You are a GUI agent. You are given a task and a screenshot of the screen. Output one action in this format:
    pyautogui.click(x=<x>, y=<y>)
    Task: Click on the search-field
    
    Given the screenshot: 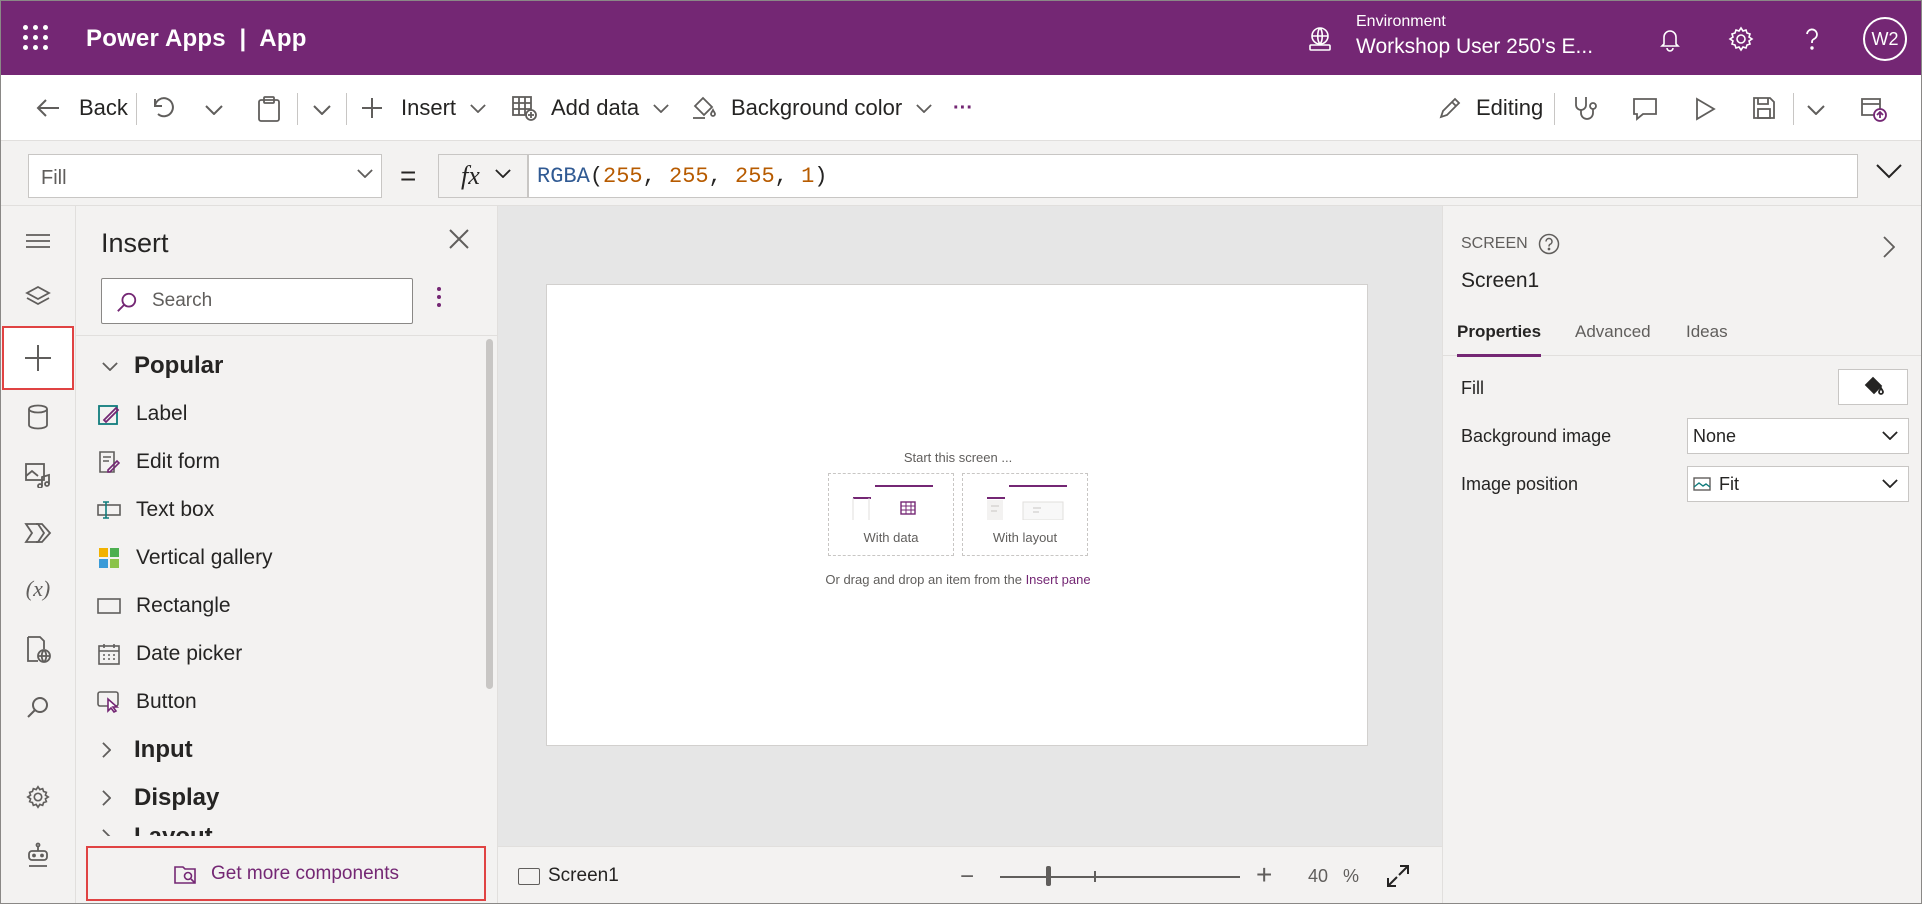 What is the action you would take?
    pyautogui.click(x=257, y=301)
    